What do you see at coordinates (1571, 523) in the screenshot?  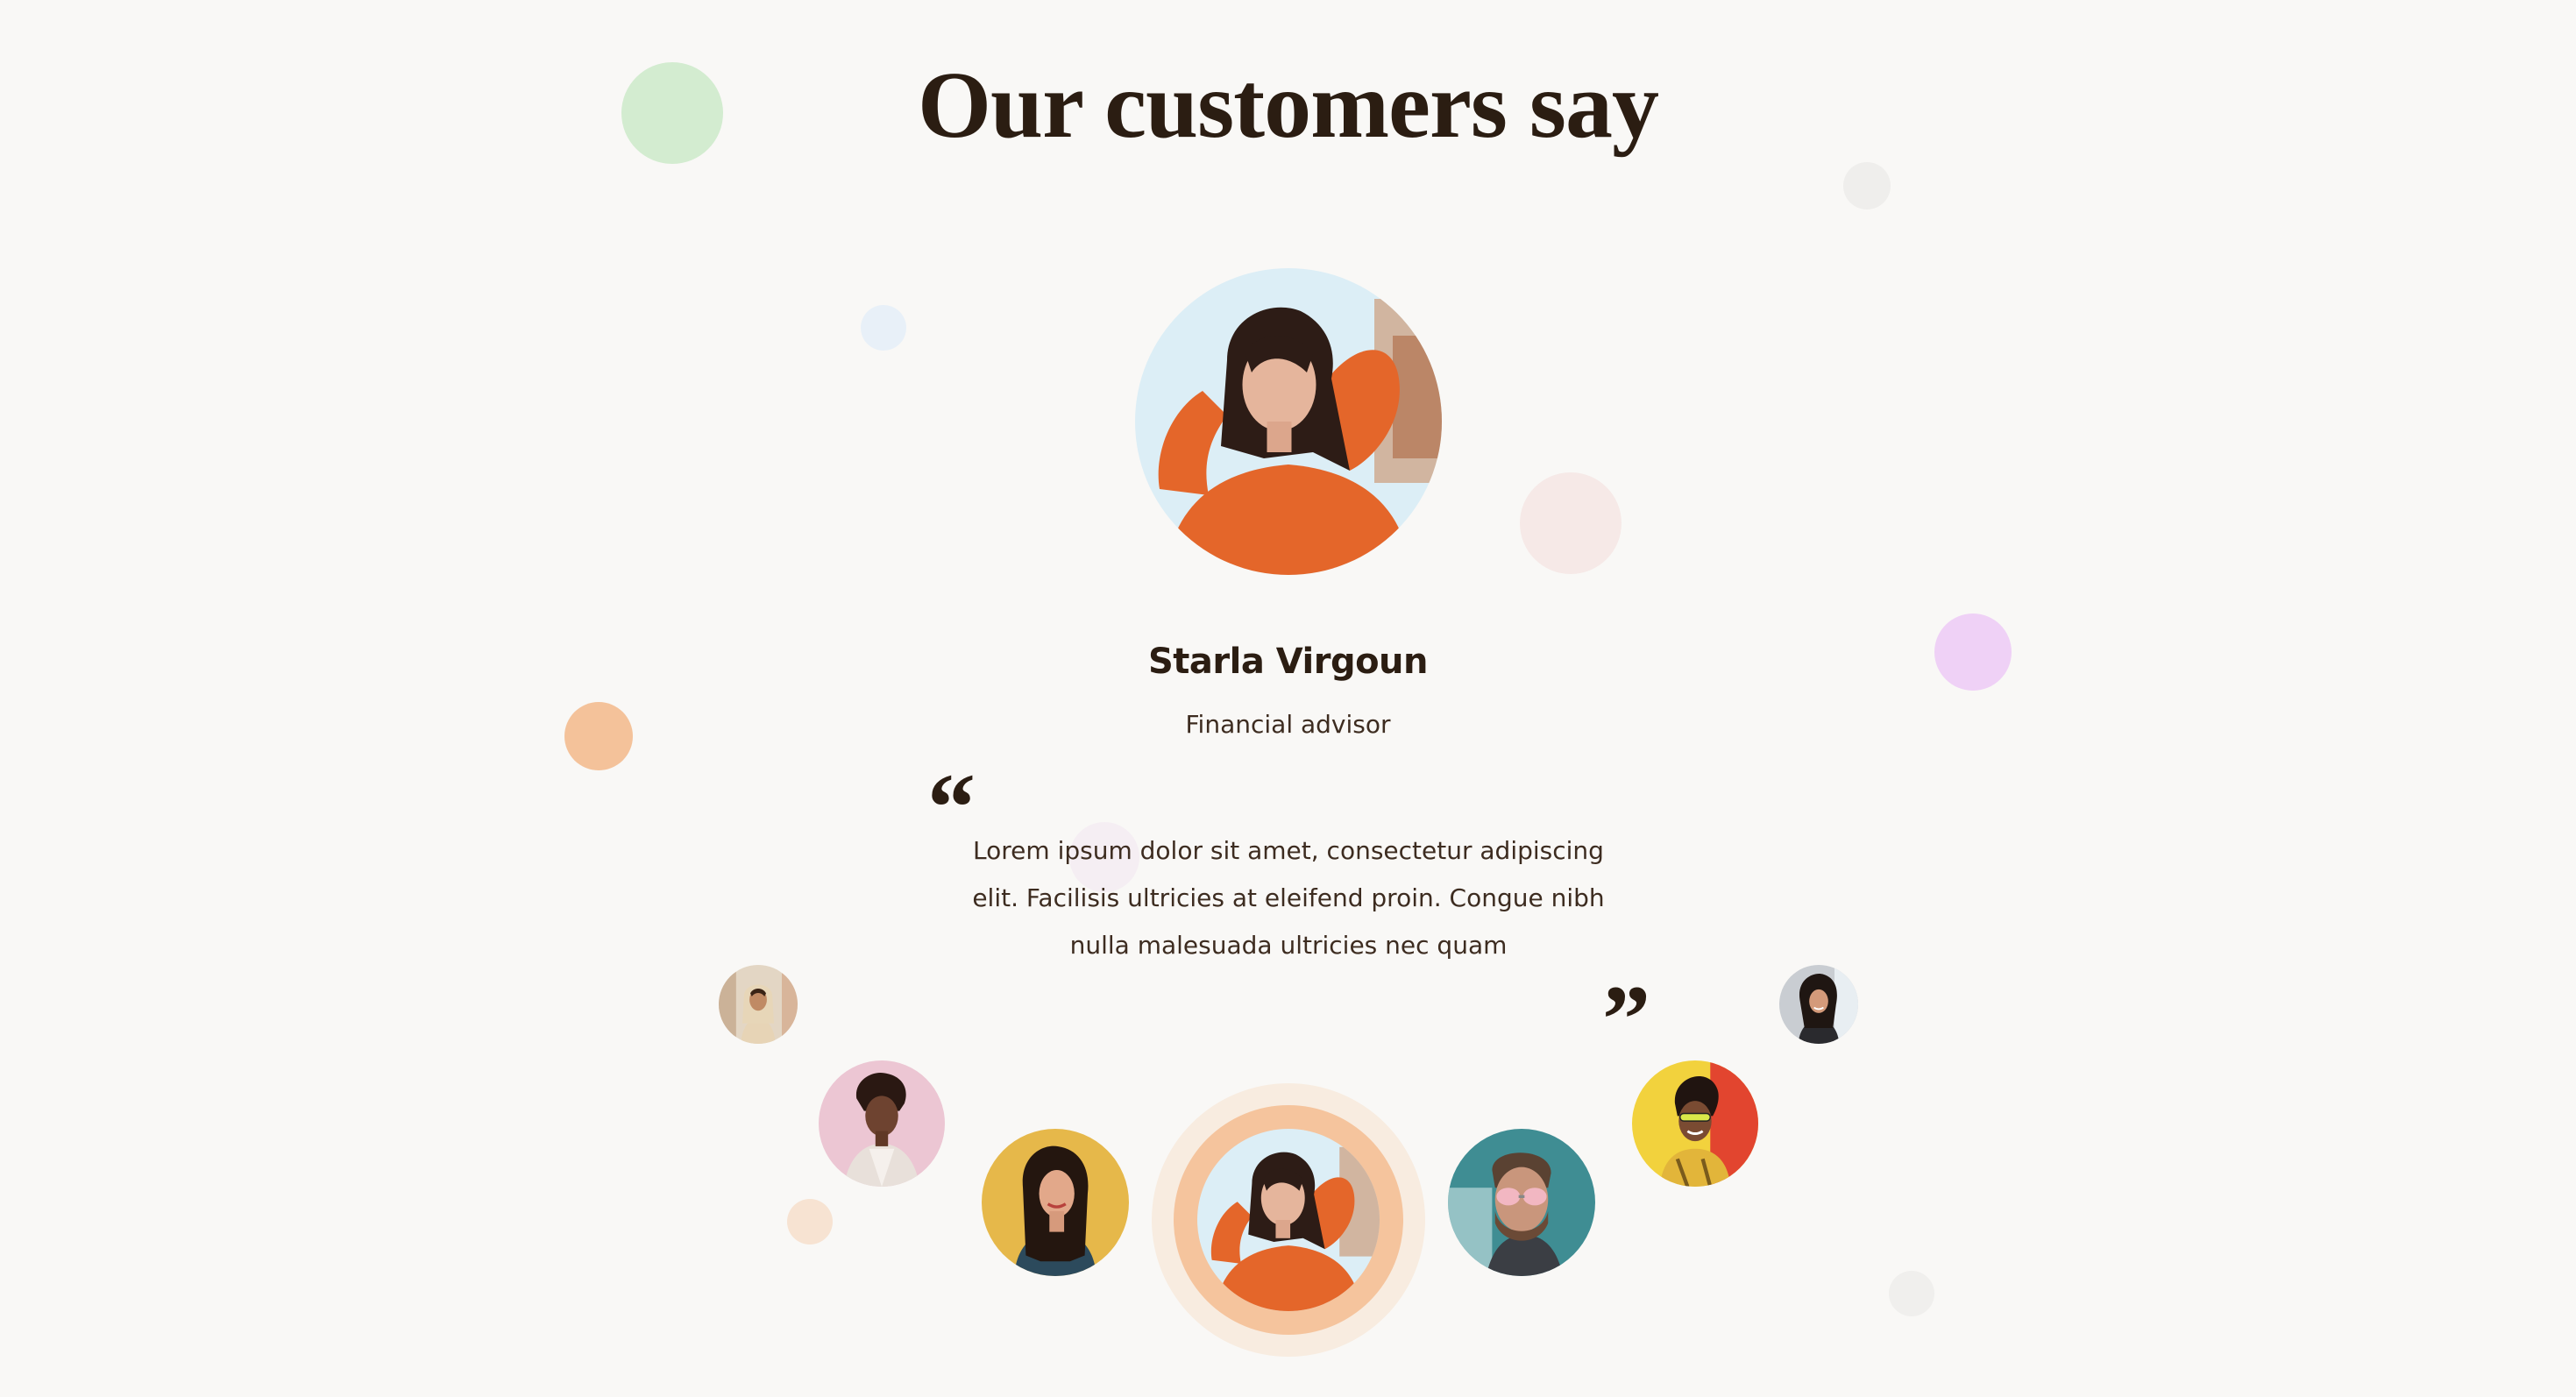 I see `decor-dot-pink` at bounding box center [1571, 523].